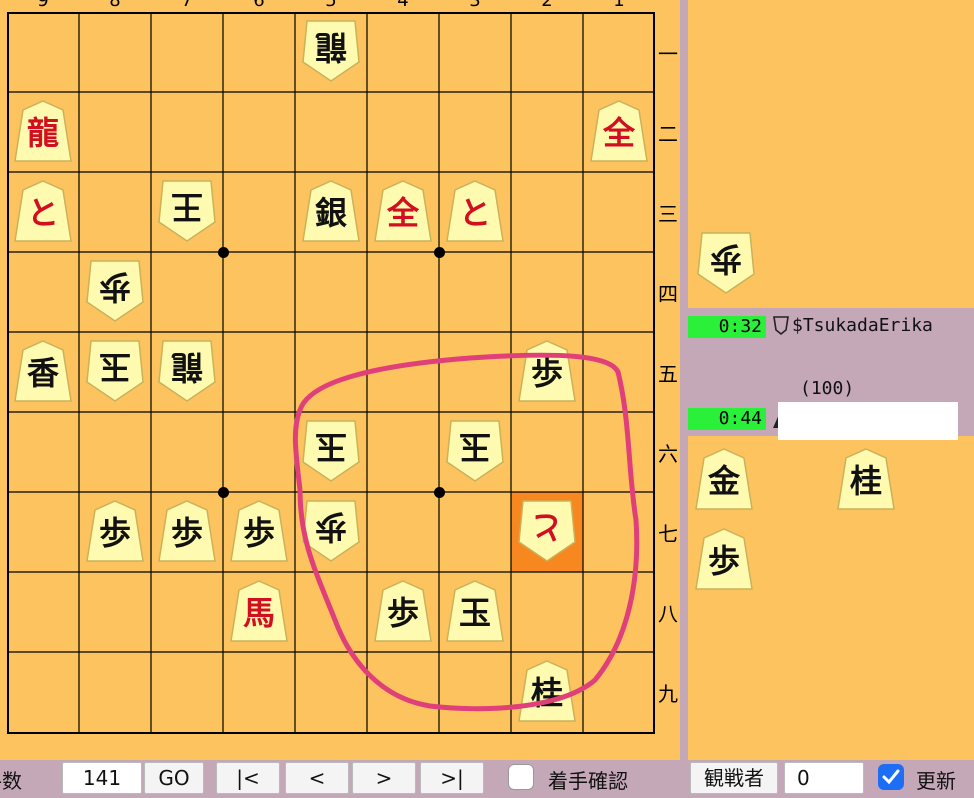 This screenshot has width=974, height=798. What do you see at coordinates (668, 534) in the screenshot?
I see `rank-label: 七` at bounding box center [668, 534].